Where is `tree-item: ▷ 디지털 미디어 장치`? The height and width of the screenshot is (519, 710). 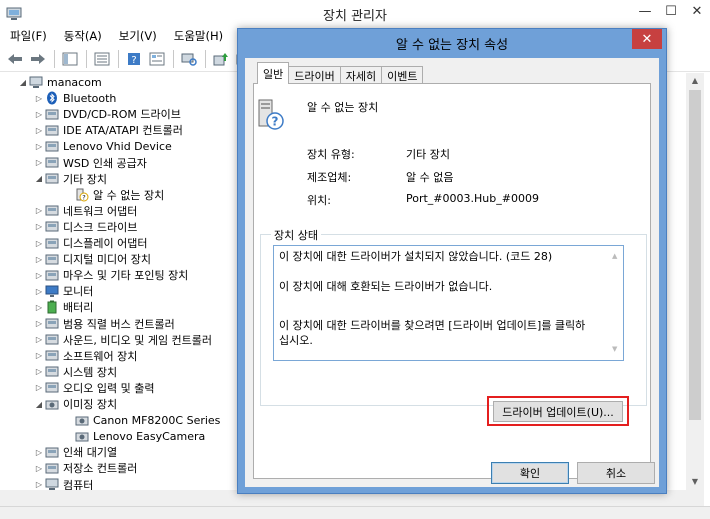
tree-item: ▷ 디지털 미디어 장치 is located at coordinates (92, 259).